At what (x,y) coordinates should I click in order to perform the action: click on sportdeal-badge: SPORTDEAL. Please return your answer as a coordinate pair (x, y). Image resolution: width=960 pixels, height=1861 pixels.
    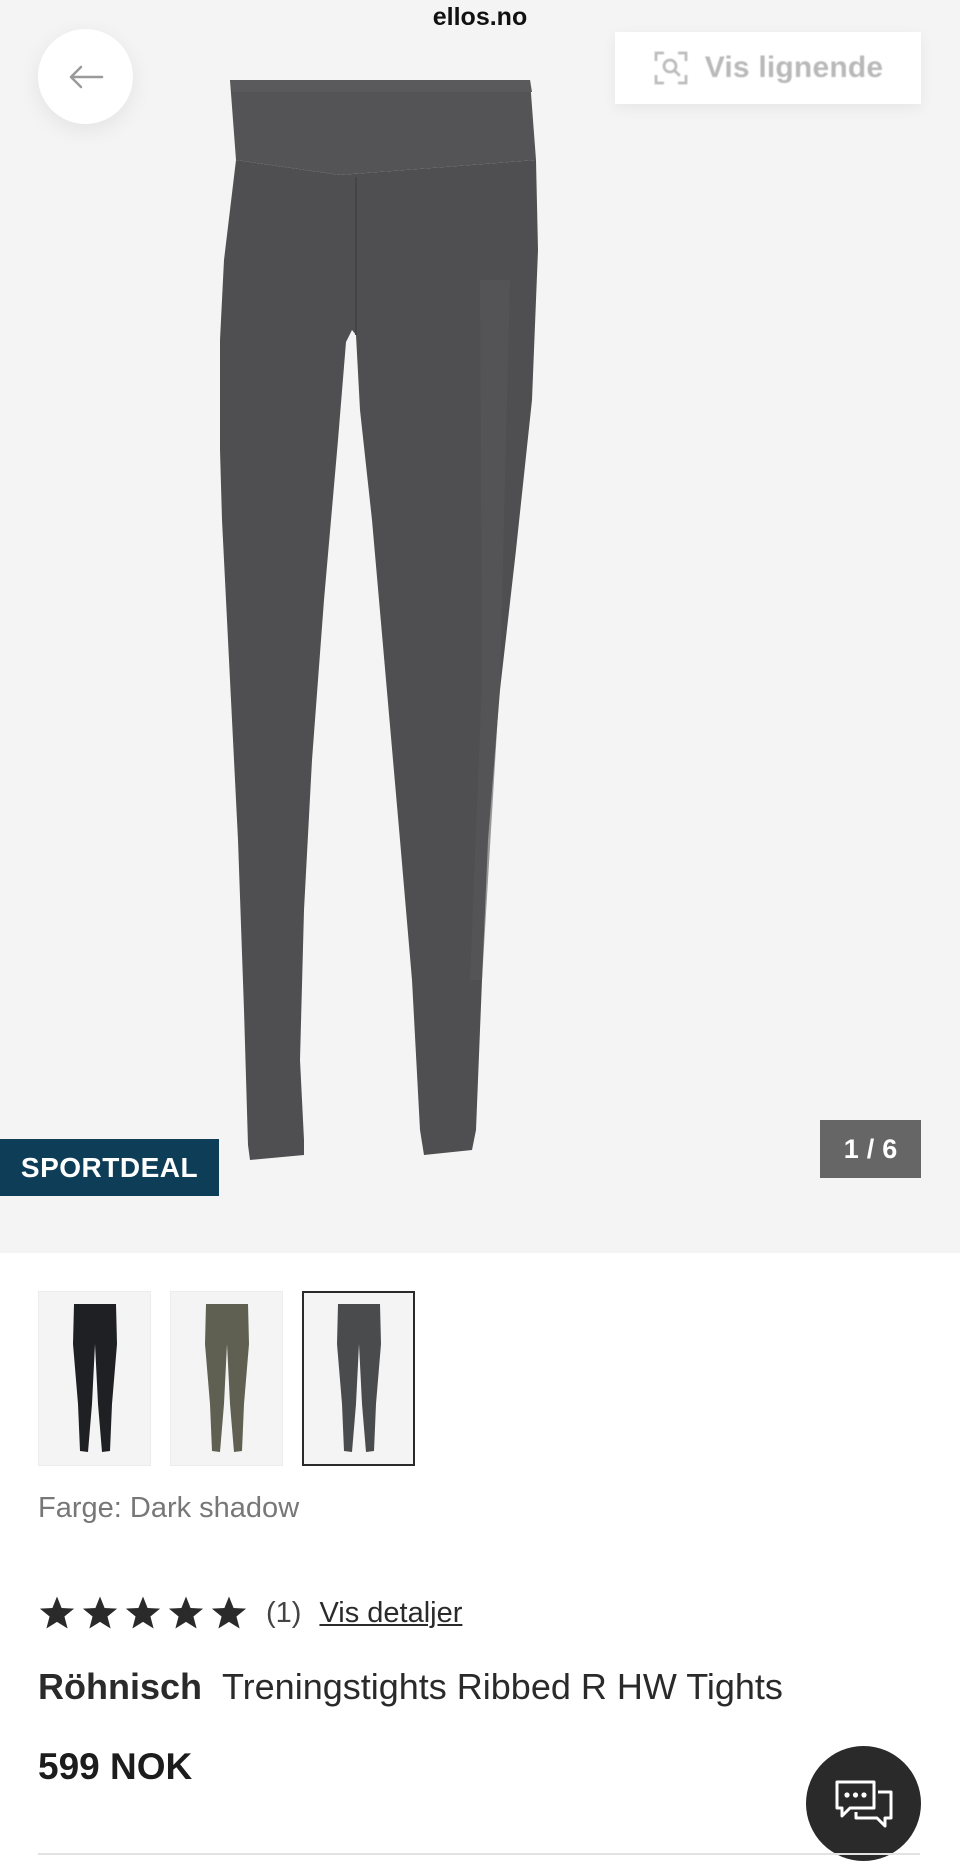
    Looking at the image, I should click on (109, 1167).